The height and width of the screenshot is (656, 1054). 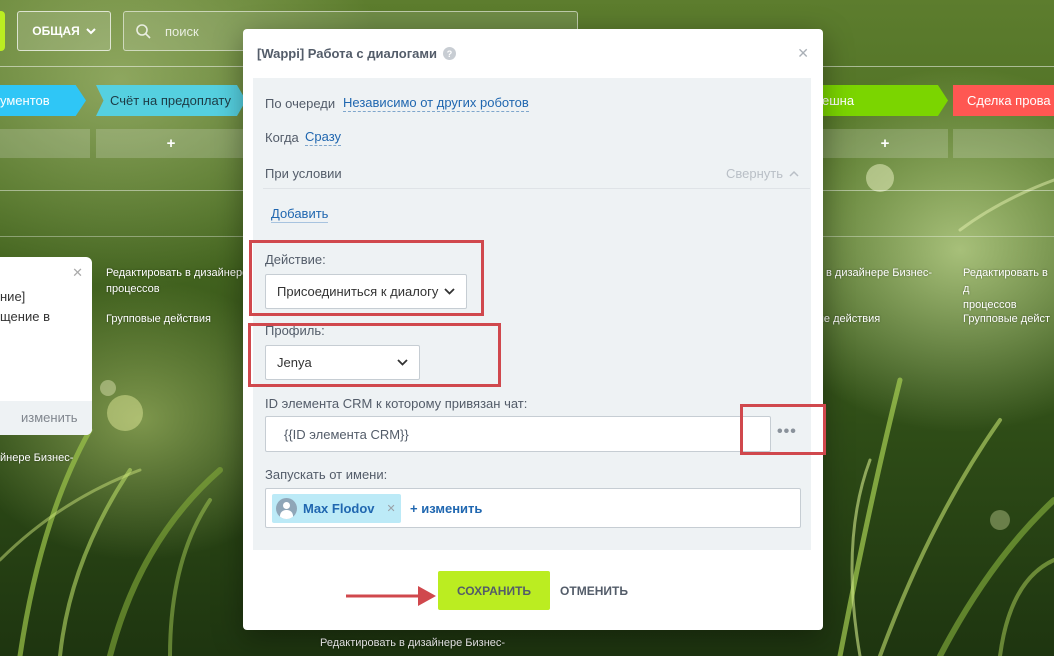 What do you see at coordinates (46, 346) in the screenshot?
I see `robot-card: ✕ ние] щение в изменить` at bounding box center [46, 346].